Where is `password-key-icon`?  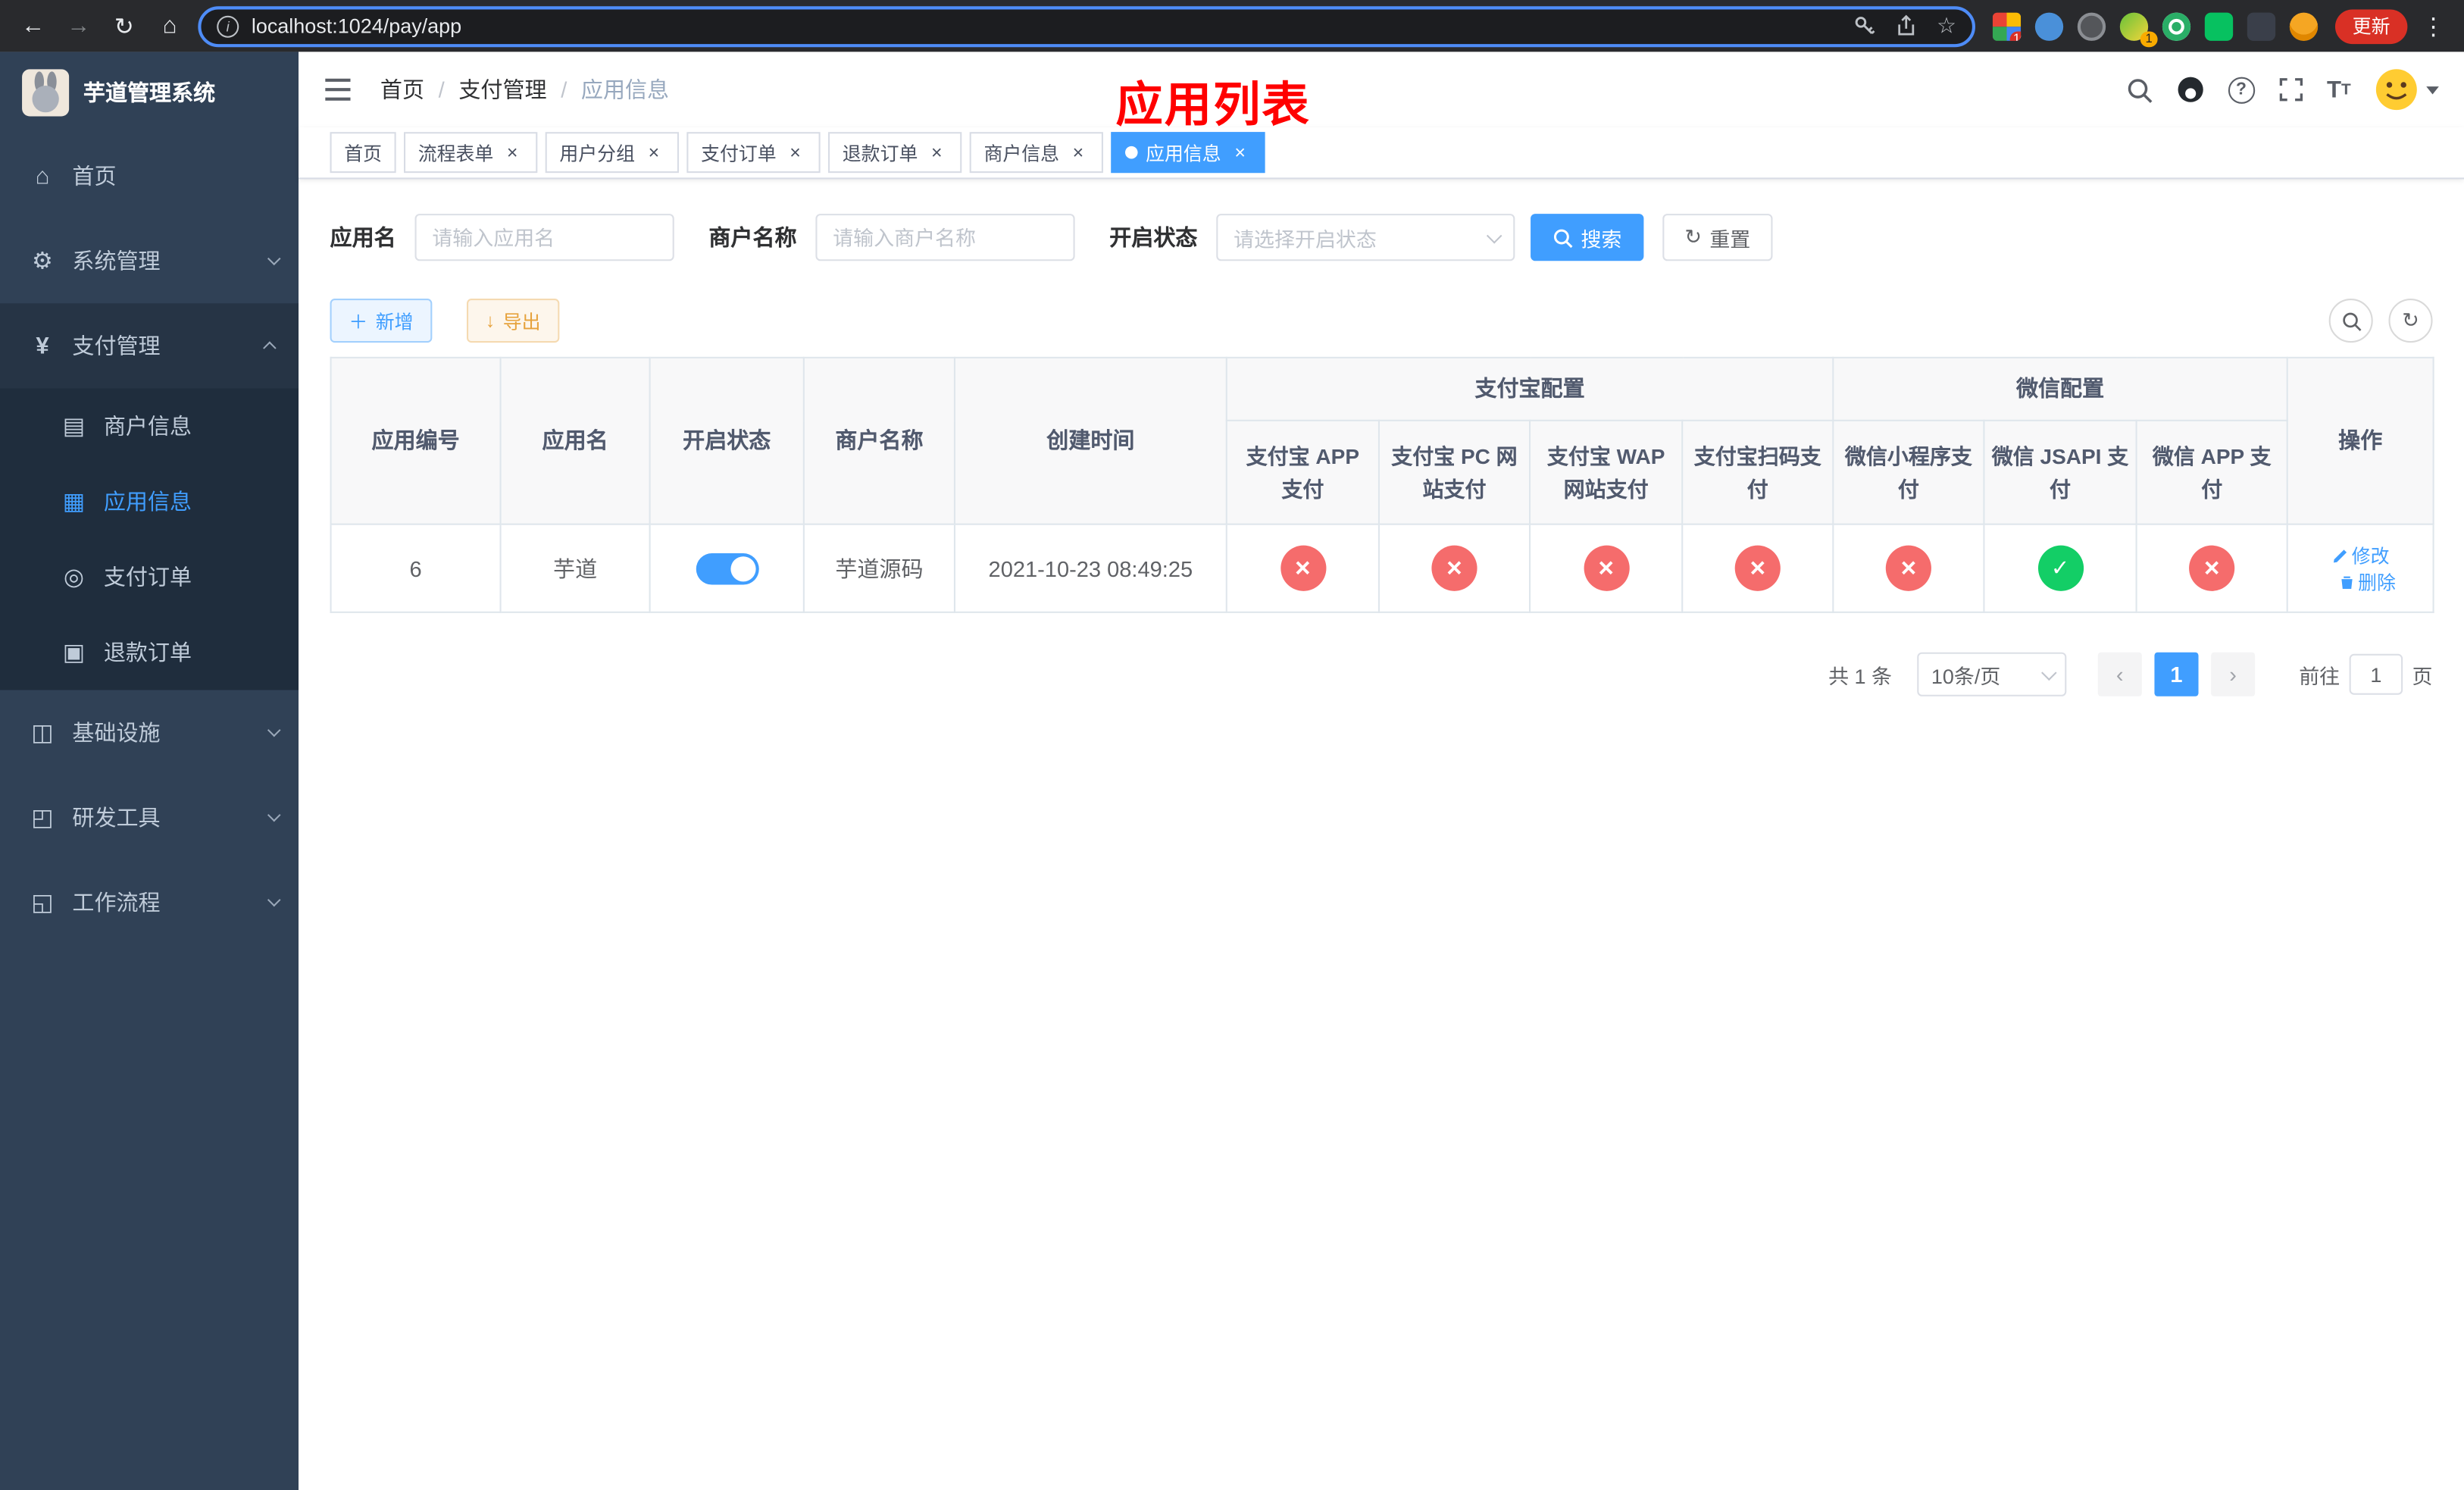
password-key-icon is located at coordinates (1865, 26).